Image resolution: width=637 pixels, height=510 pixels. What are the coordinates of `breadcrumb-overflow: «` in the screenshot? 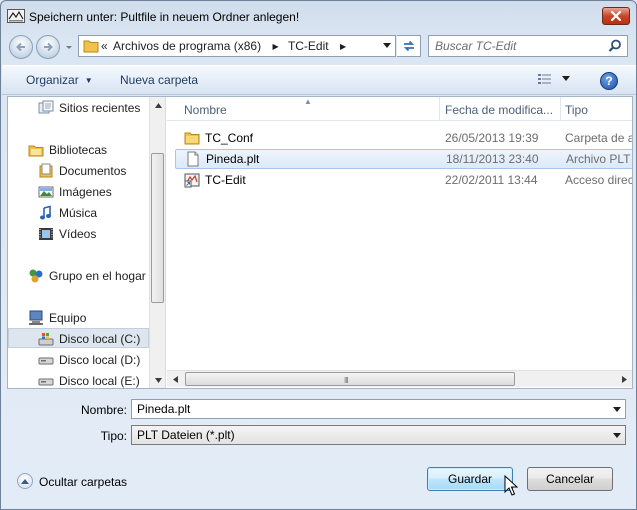 It's located at (104, 46).